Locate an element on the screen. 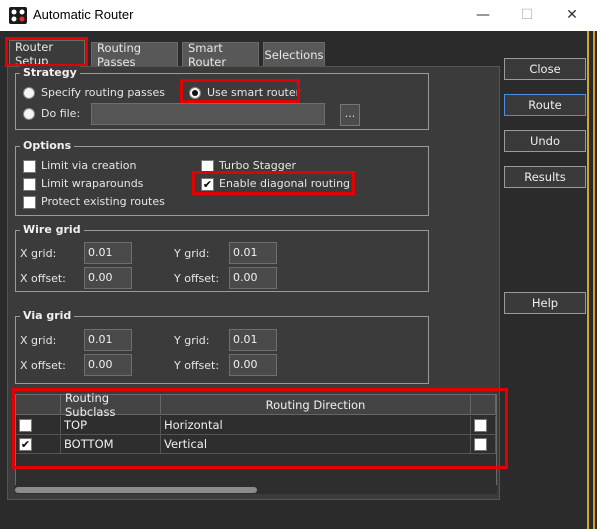 The width and height of the screenshot is (597, 529). table-row-cell-enabled-2: ✔ is located at coordinates (38, 444).